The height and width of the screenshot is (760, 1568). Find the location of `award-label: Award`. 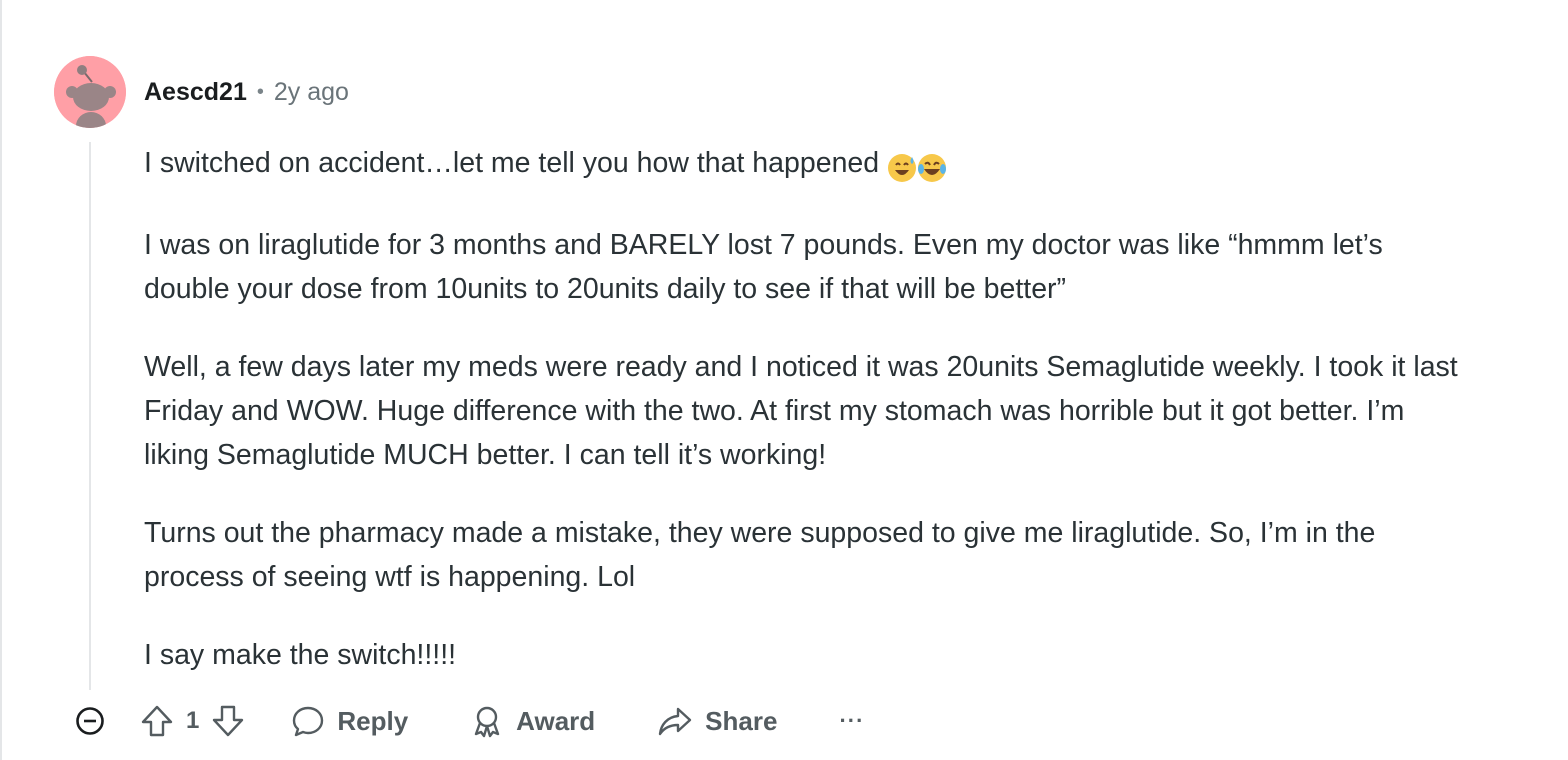

award-label: Award is located at coordinates (556, 720).